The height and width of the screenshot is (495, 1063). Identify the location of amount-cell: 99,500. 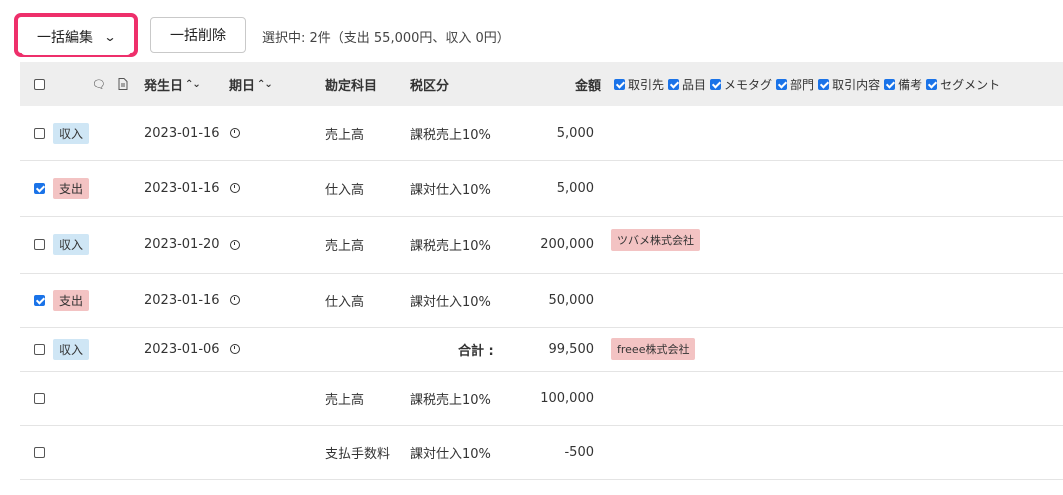
(527, 349).